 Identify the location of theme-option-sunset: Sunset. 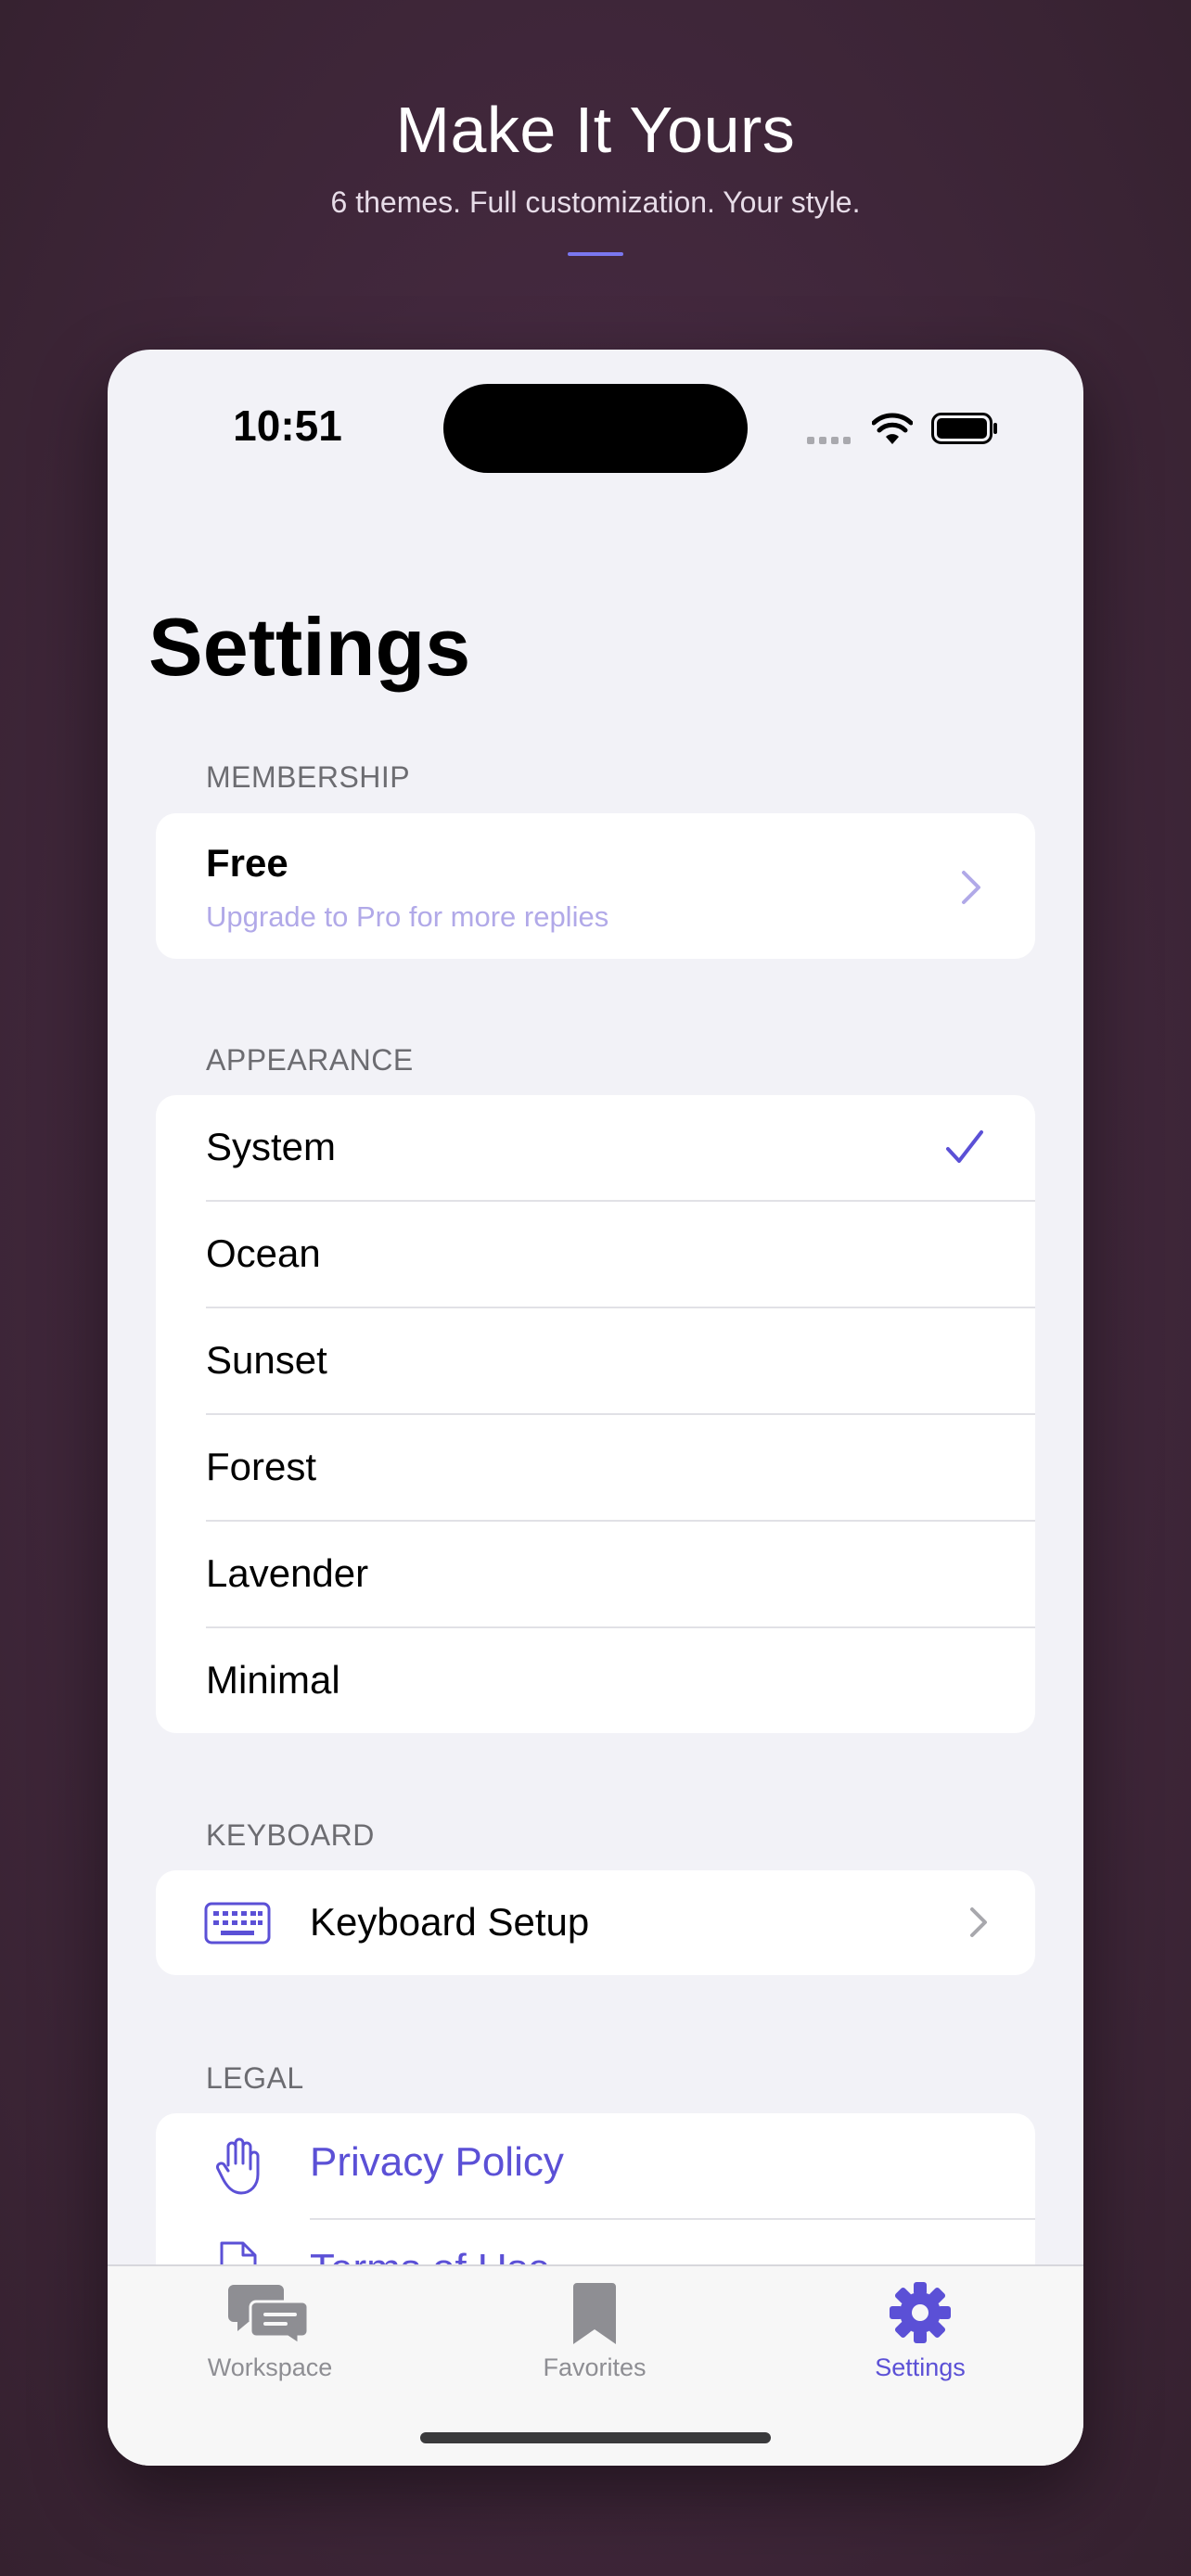
(595, 1361).